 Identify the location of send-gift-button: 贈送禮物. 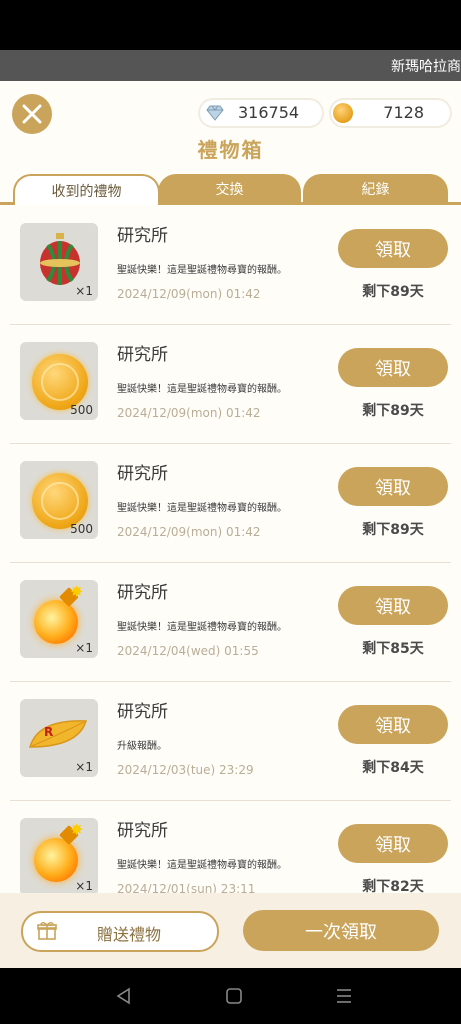
(120, 931).